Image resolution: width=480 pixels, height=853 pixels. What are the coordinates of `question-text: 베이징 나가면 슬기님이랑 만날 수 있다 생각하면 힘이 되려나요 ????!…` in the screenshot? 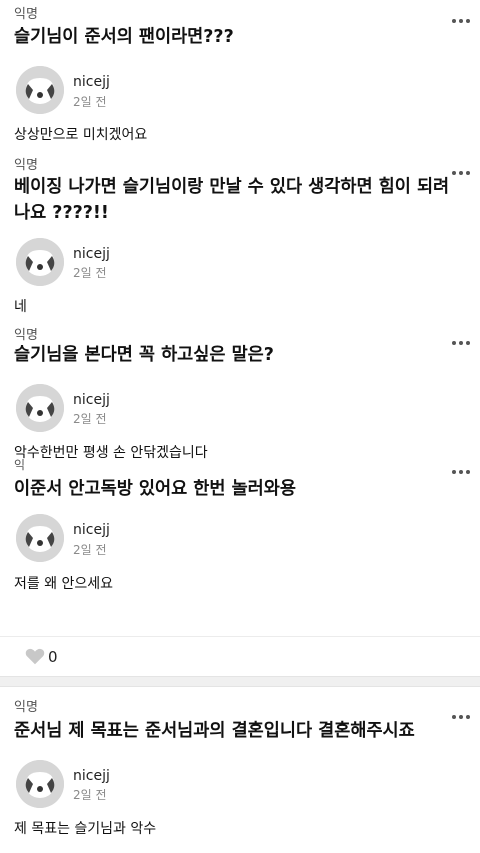 It's located at (232, 200).